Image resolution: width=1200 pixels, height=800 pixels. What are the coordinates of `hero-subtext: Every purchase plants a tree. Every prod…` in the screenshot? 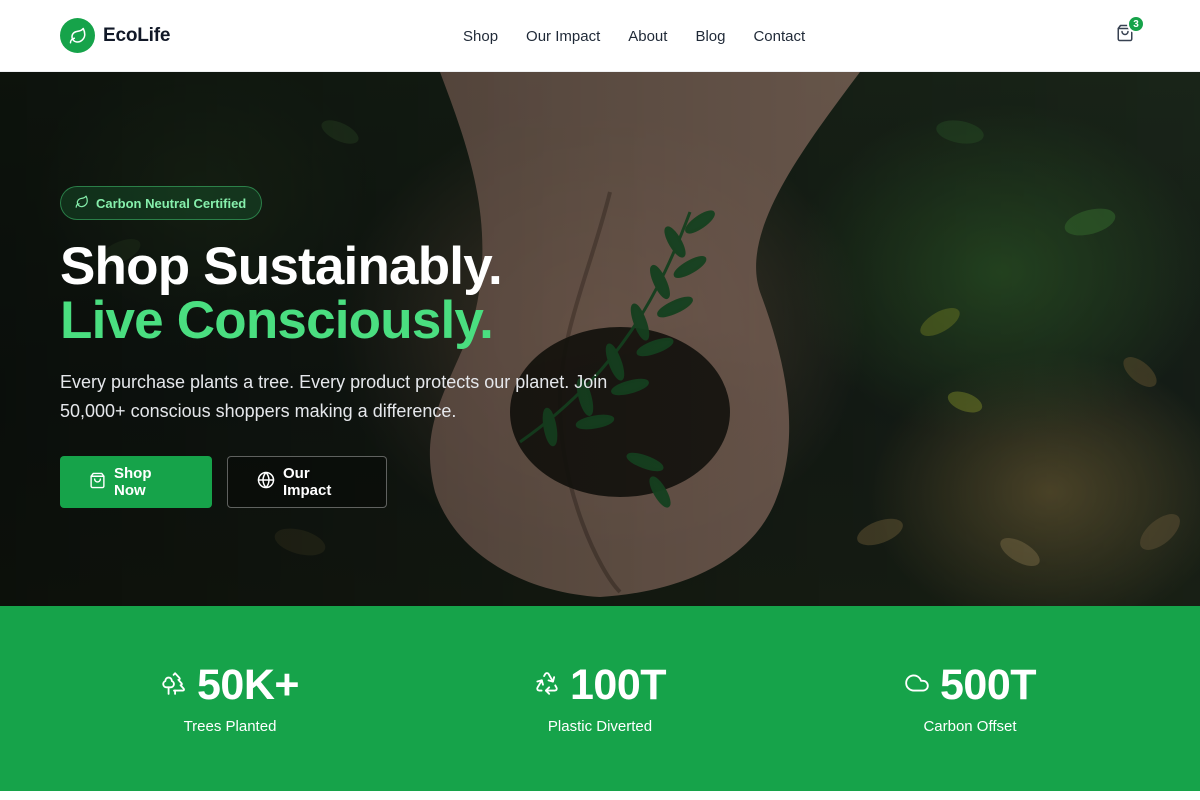 It's located at (334, 396).